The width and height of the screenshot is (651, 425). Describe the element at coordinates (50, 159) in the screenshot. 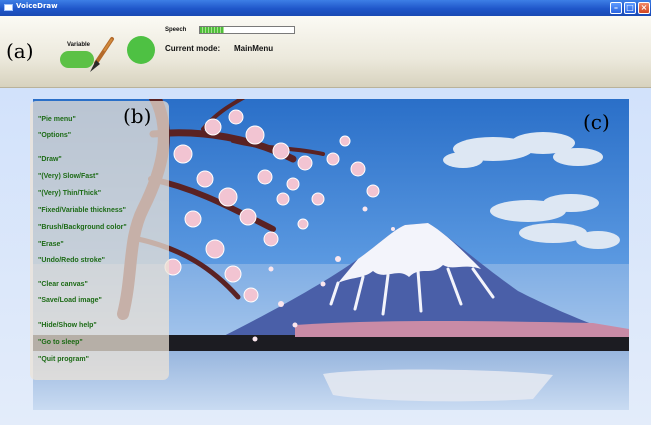

I see `command-draw: "Draw"` at that location.